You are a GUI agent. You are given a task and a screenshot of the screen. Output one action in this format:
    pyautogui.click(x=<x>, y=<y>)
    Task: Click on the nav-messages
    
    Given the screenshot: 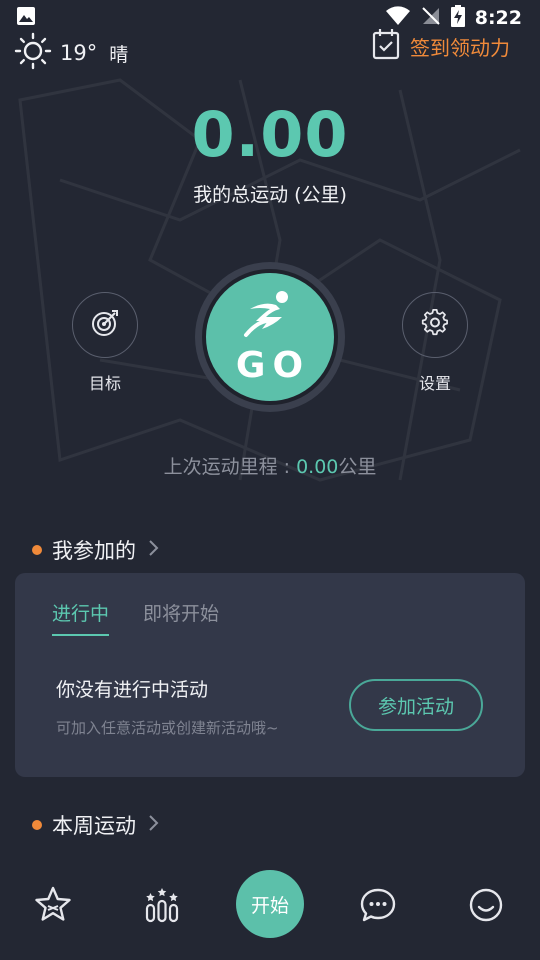 What is the action you would take?
    pyautogui.click(x=378, y=907)
    